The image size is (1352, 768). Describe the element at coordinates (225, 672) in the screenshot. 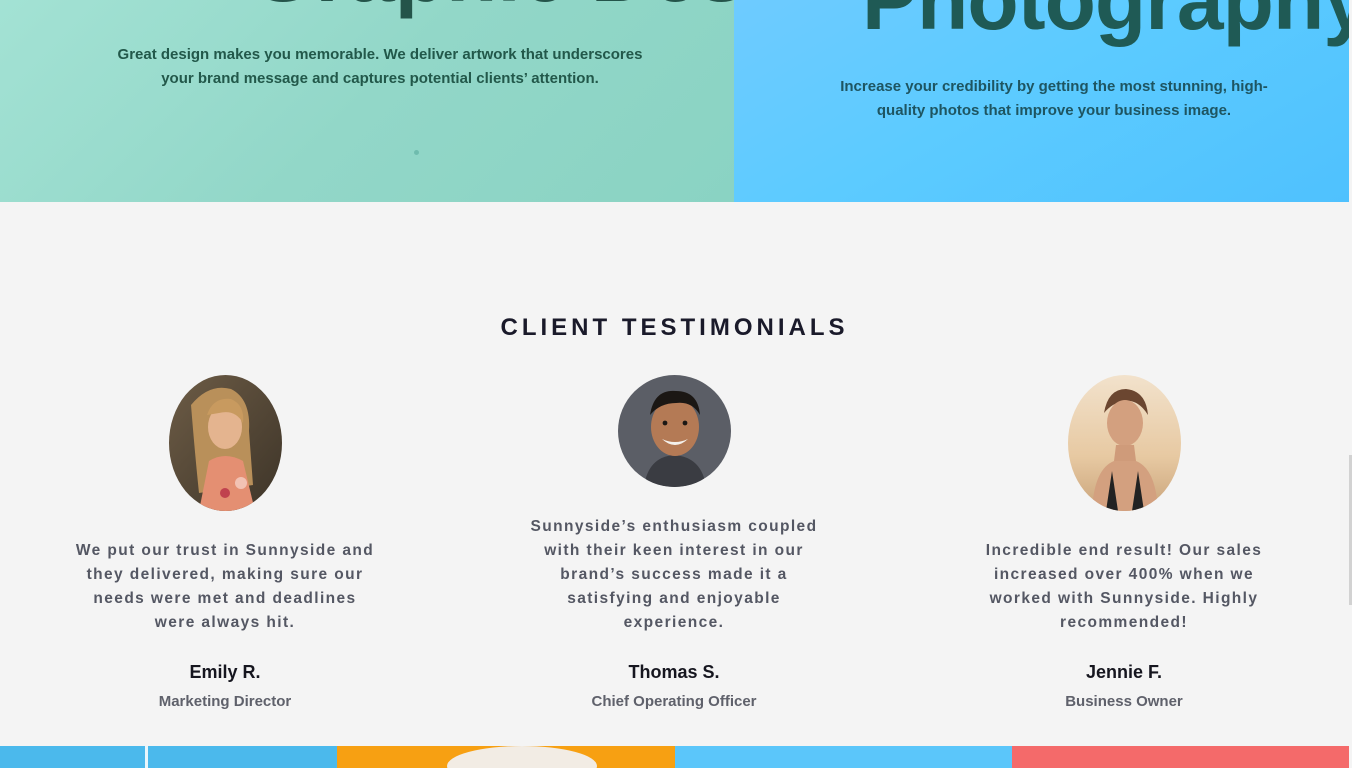

I see `testimonial-name: Emily R.` at that location.